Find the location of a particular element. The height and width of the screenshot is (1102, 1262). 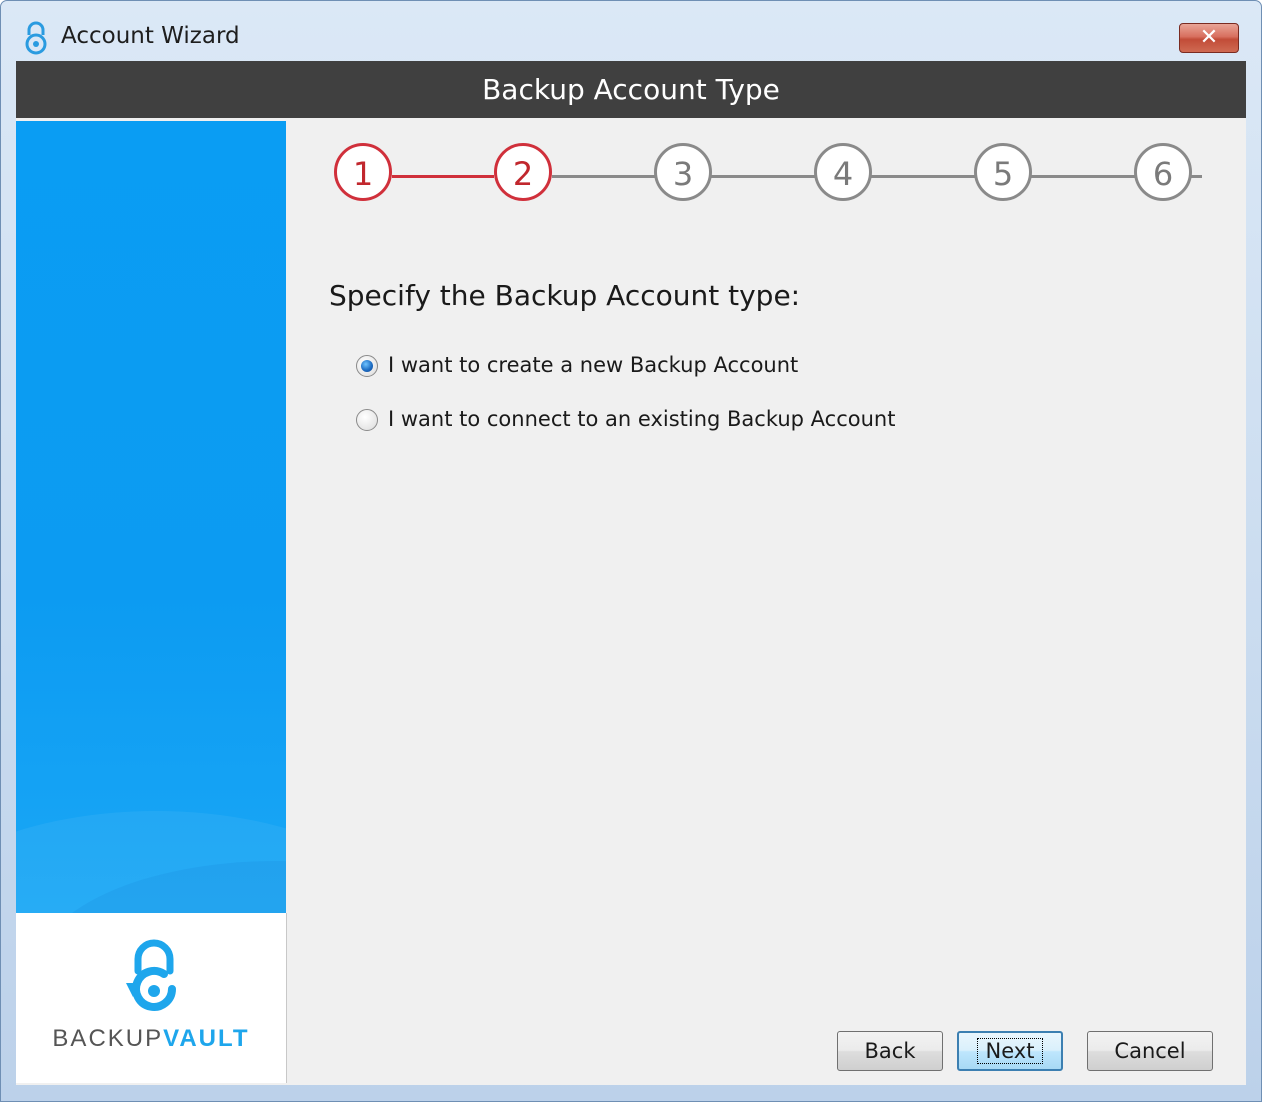

step-5: 5 is located at coordinates (1003, 172).